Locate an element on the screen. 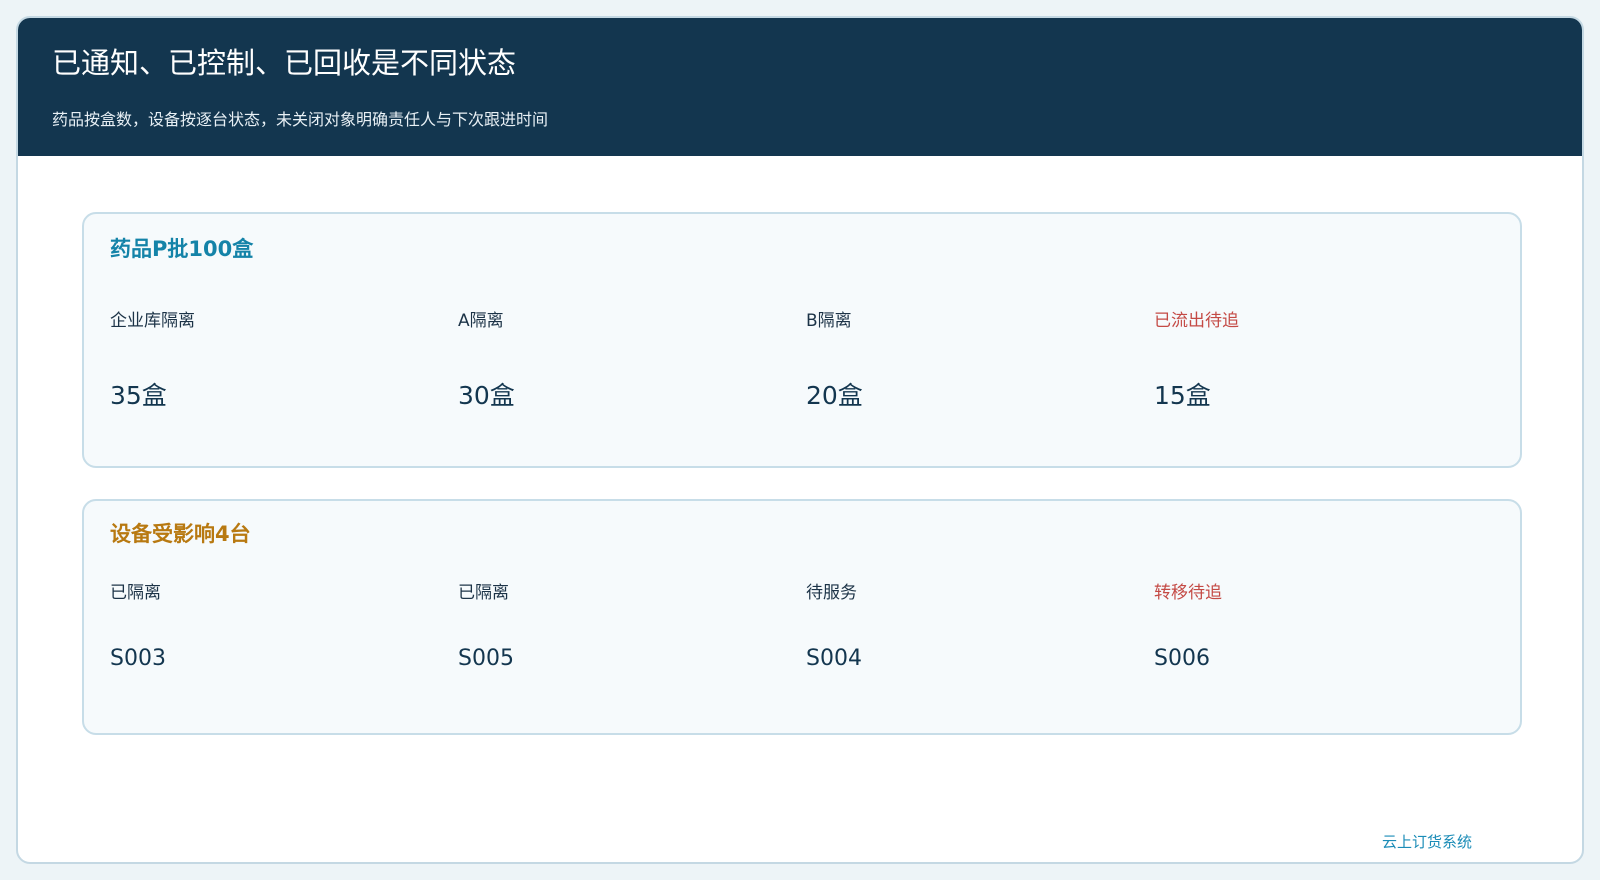 This screenshot has height=880, width=1600. drug-status-value: 35盒 is located at coordinates (138, 395).